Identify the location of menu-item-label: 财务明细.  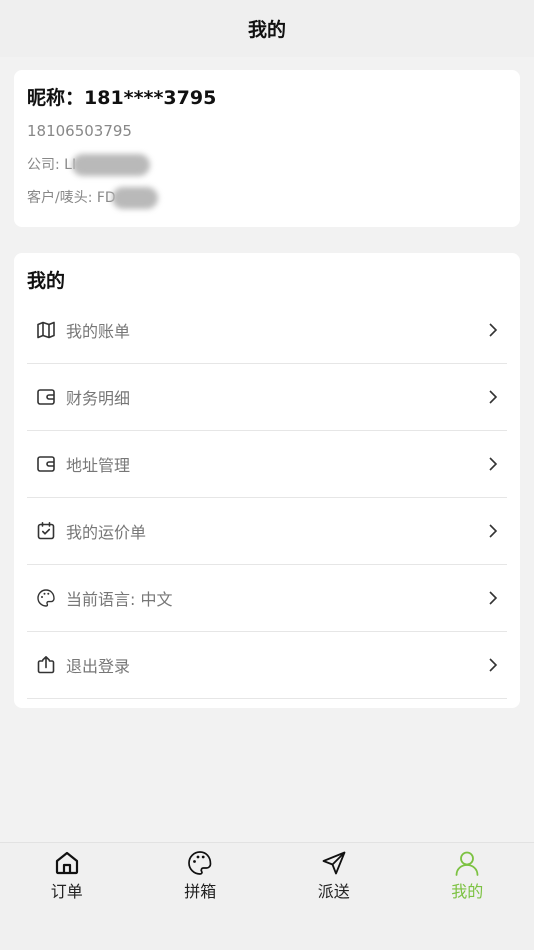
(98, 398).